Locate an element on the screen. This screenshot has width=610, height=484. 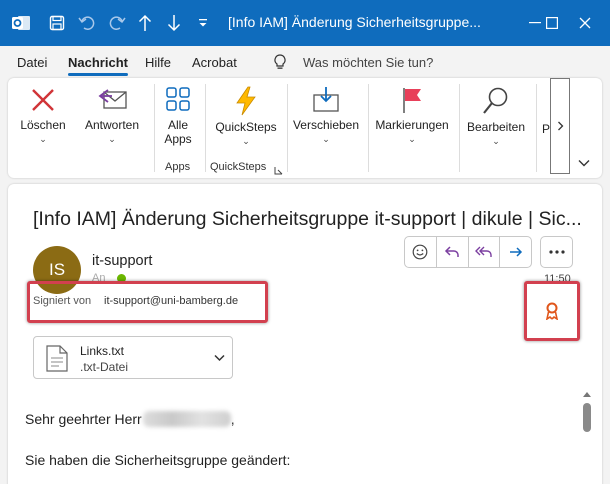
scrollbar-thumb is located at coordinates (587, 417).